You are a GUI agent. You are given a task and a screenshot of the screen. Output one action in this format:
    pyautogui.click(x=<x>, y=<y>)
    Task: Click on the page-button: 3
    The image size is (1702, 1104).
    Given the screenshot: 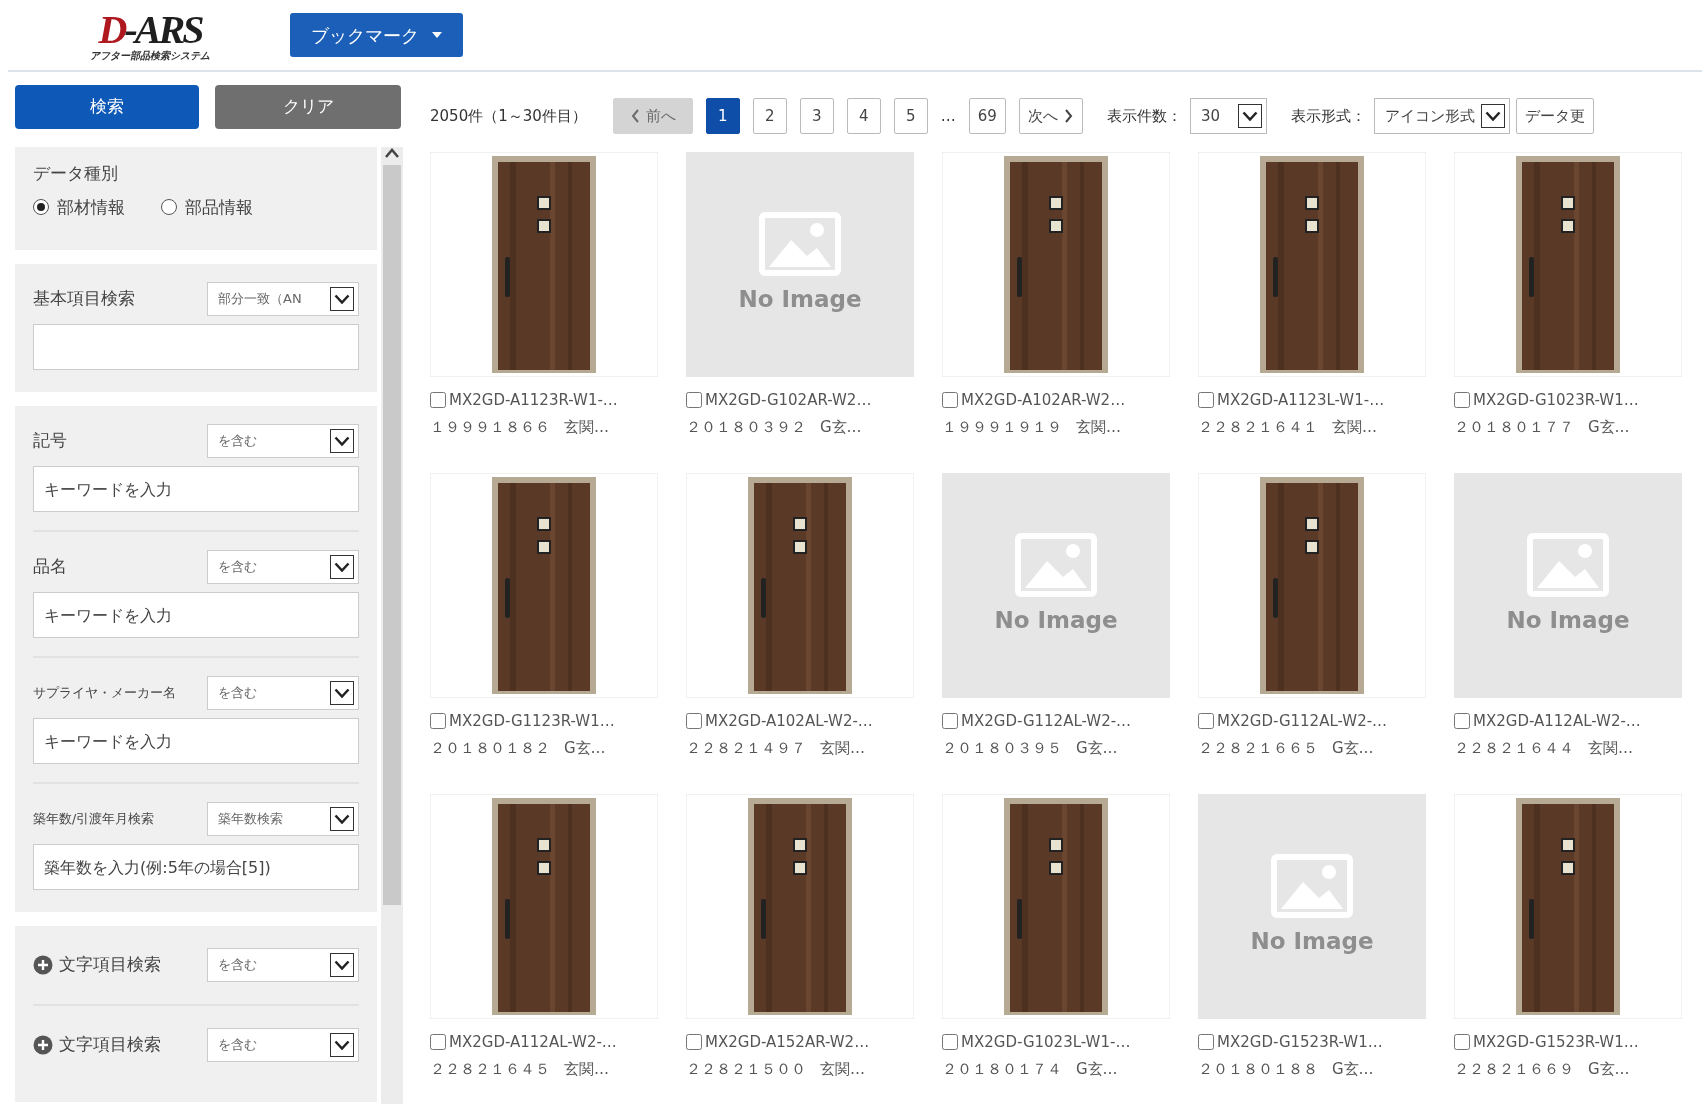 What is the action you would take?
    pyautogui.click(x=816, y=116)
    